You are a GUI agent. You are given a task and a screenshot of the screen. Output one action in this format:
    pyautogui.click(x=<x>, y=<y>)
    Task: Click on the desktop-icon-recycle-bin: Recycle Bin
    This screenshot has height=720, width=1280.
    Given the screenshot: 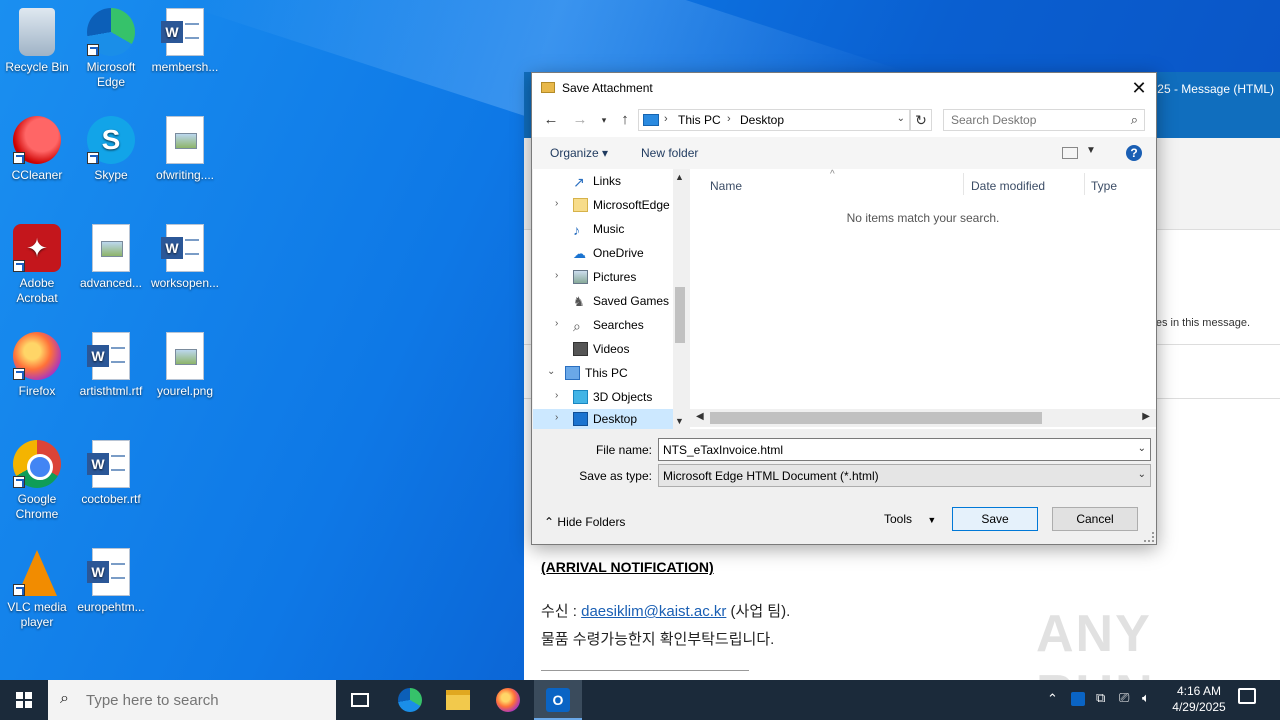 What is the action you would take?
    pyautogui.click(x=37, y=41)
    